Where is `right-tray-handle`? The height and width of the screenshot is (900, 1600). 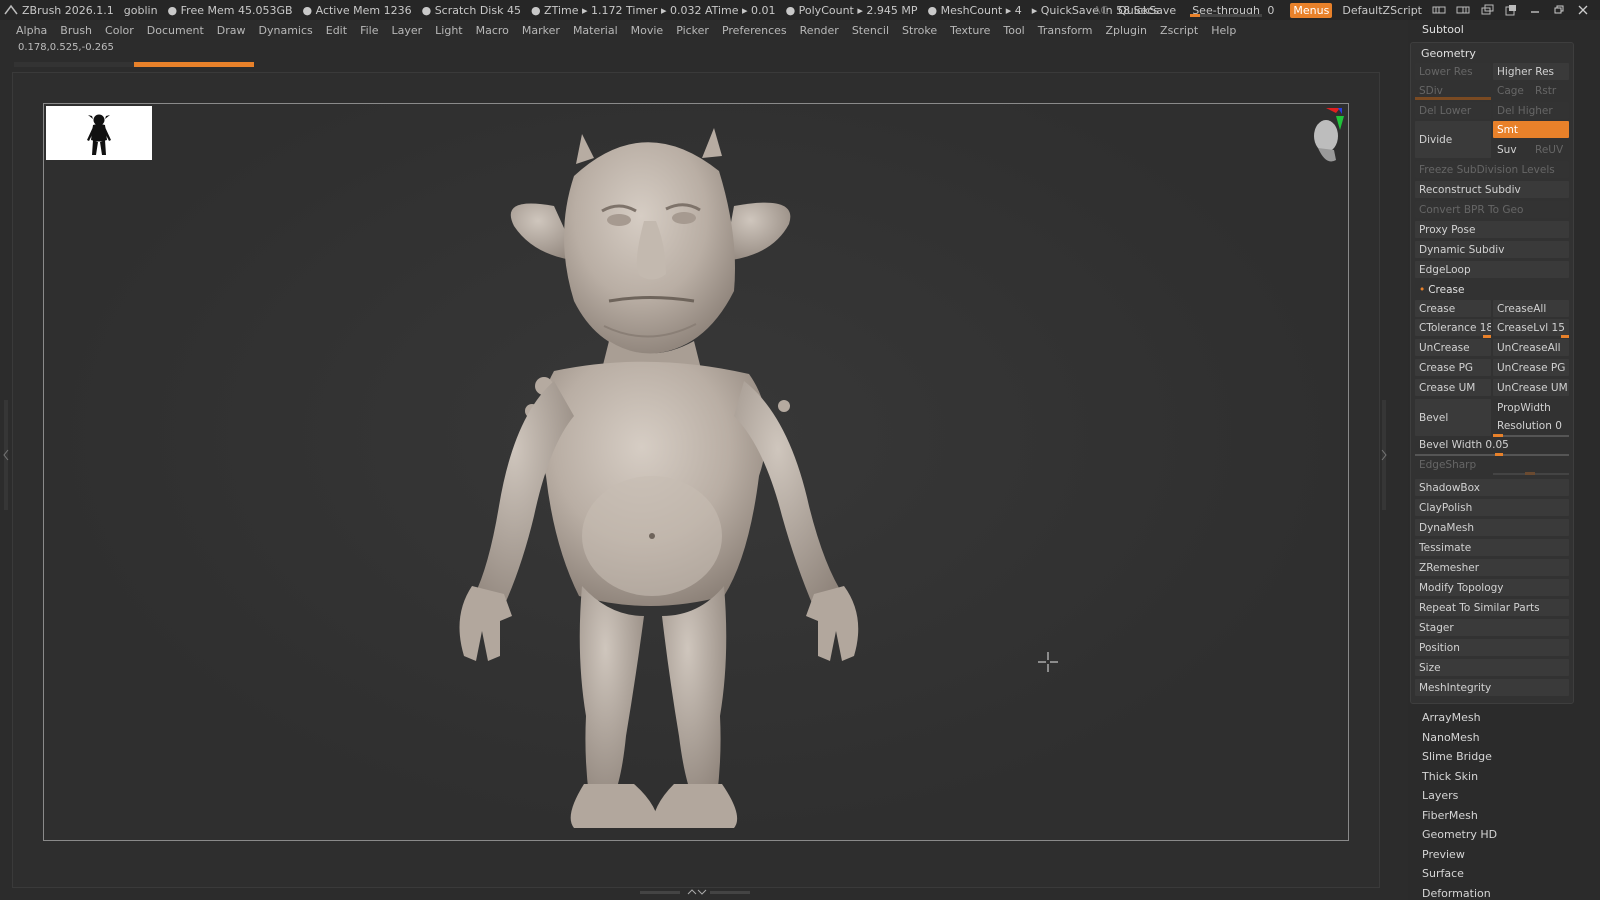 right-tray-handle is located at coordinates (1384, 455).